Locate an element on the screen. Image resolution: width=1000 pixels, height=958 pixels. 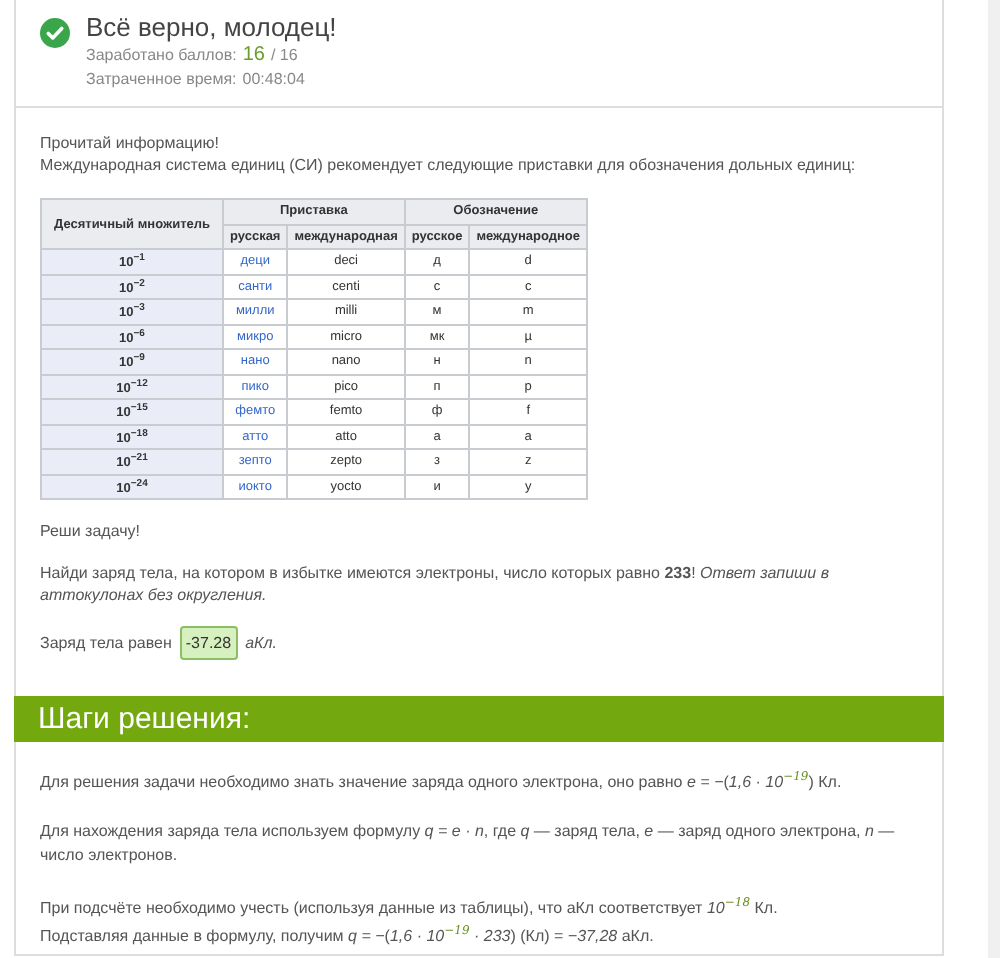
section-banner: Шаги решения: is located at coordinates (479, 719).